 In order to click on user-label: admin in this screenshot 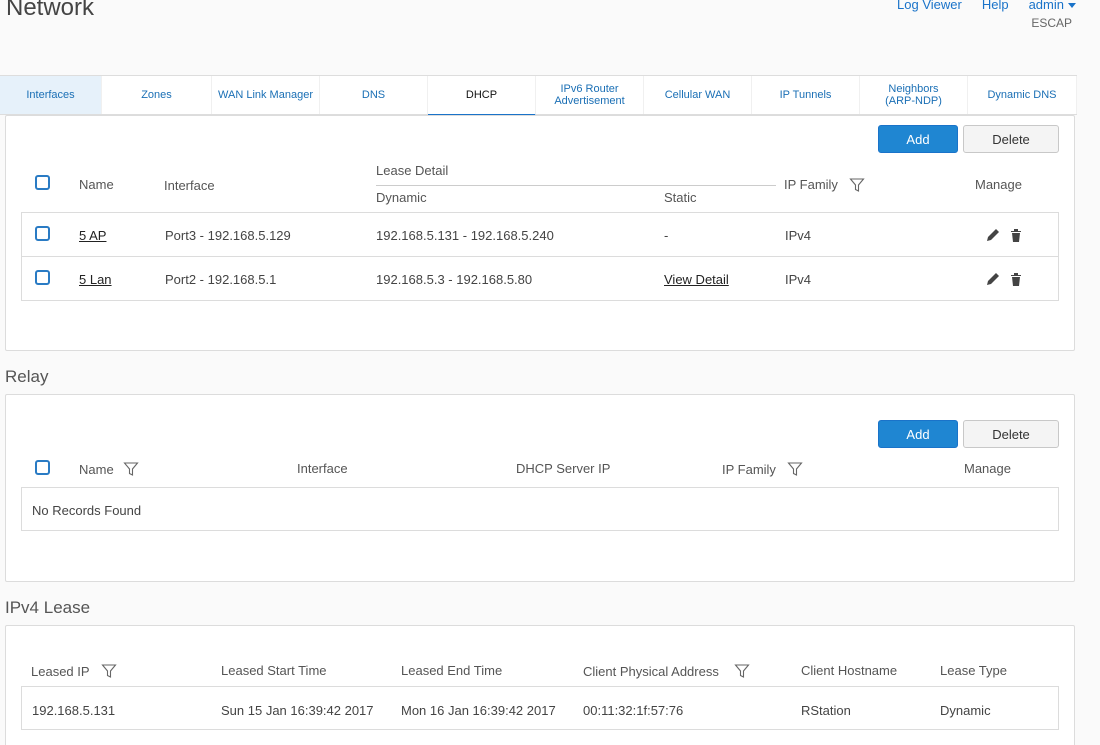, I will do `click(1046, 6)`.